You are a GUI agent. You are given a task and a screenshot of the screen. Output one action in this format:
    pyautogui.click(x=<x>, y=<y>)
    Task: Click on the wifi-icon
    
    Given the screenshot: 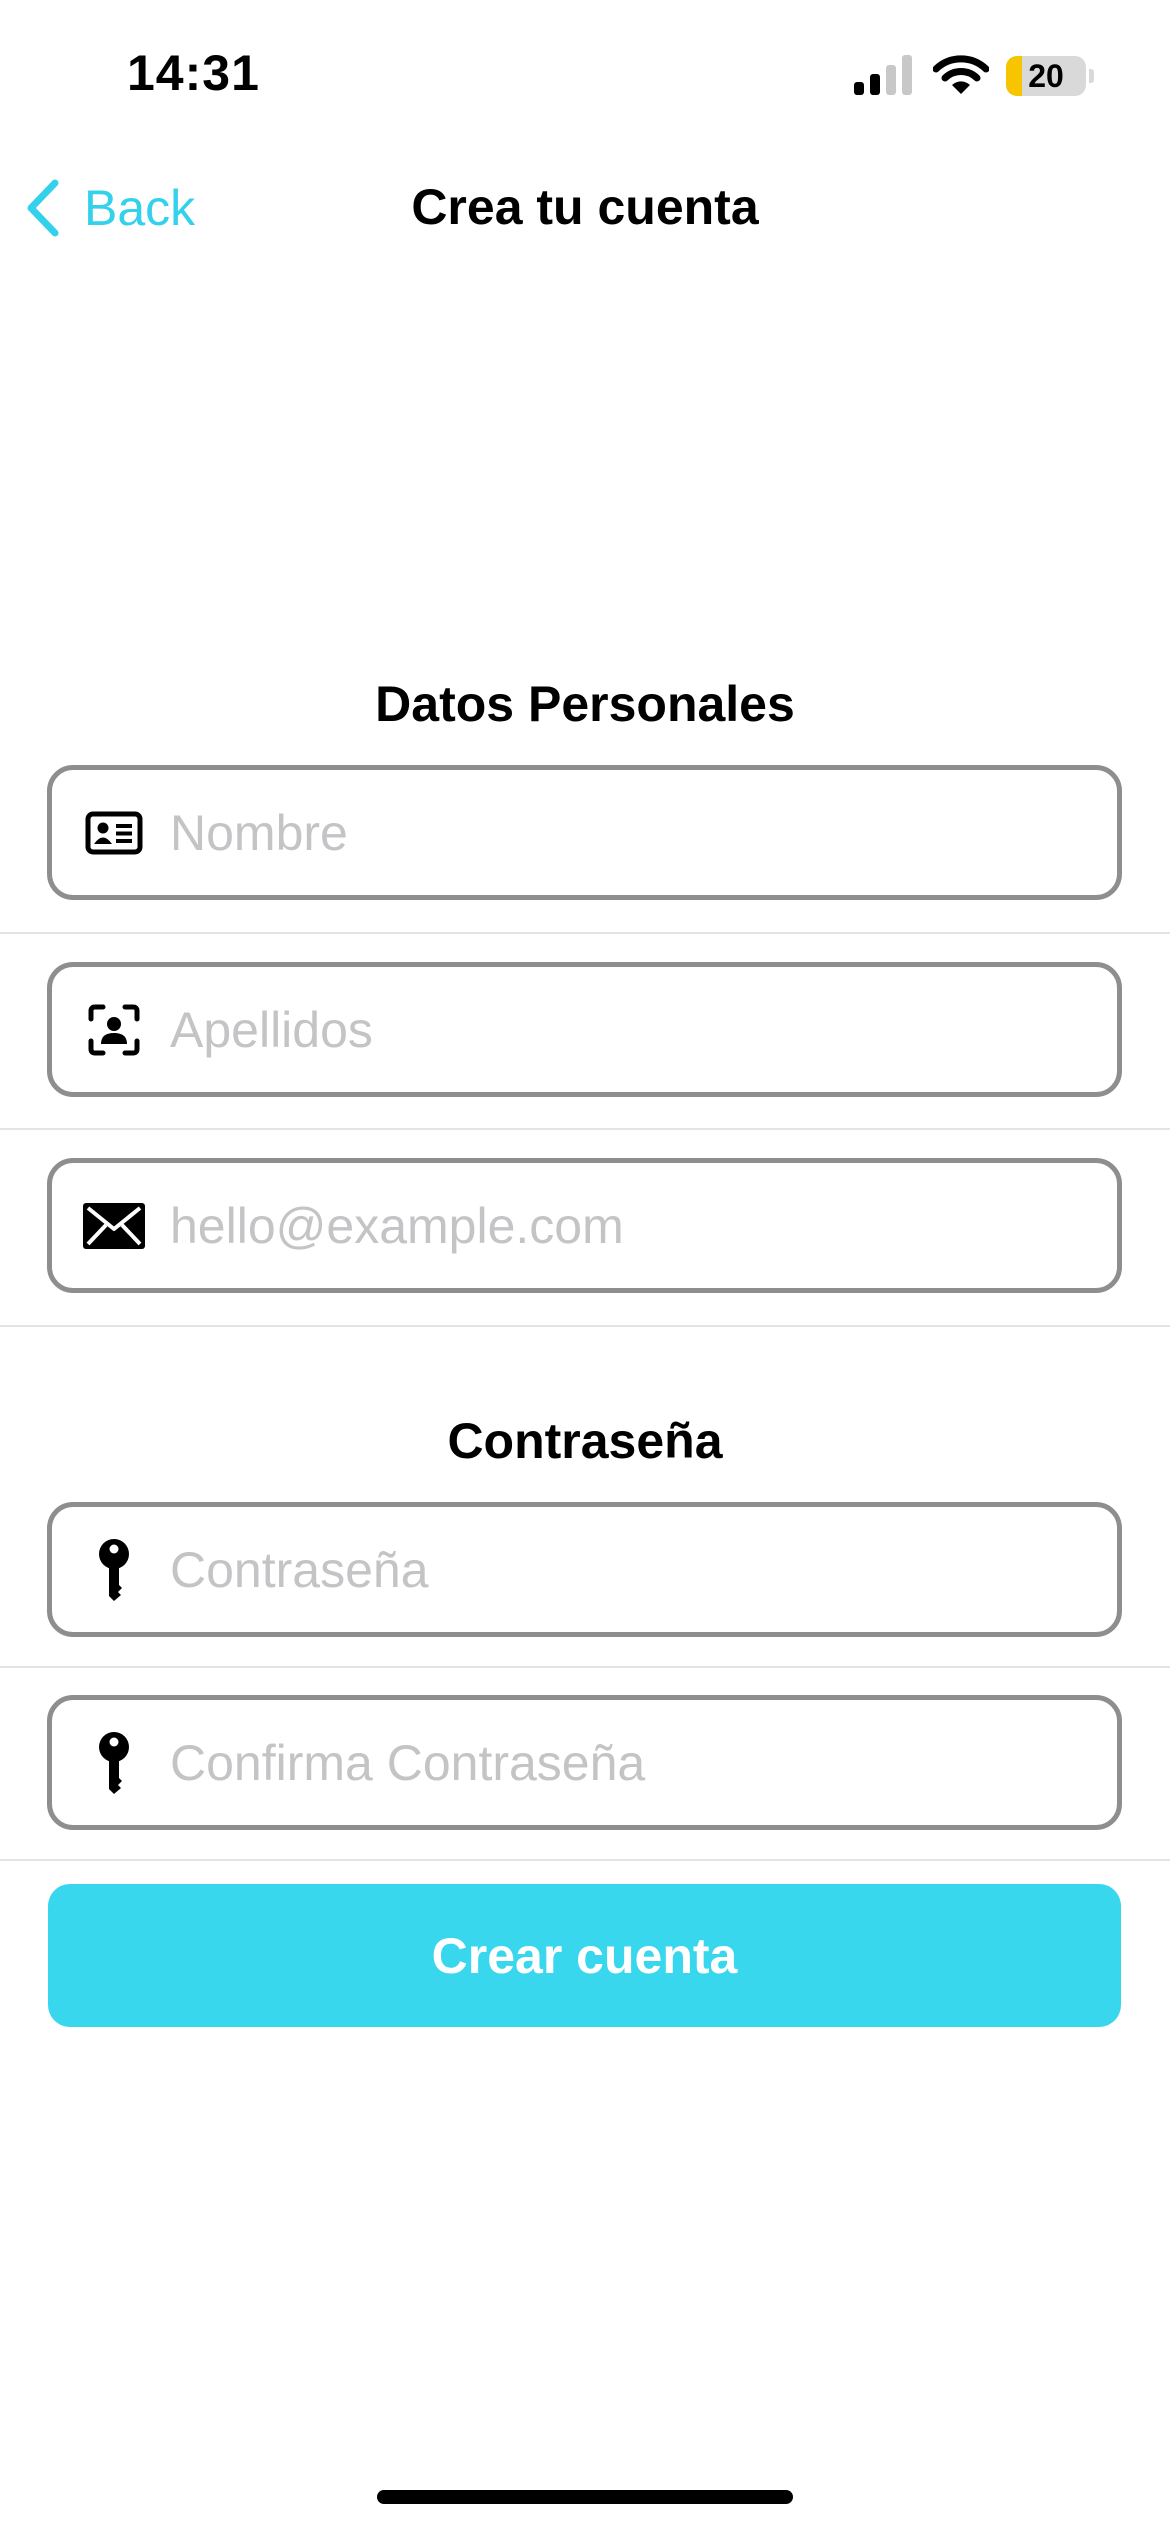 What is the action you would take?
    pyautogui.click(x=961, y=74)
    